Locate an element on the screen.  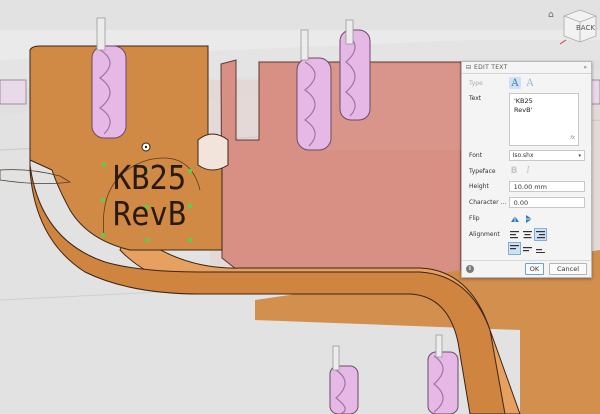
font-label: Font is located at coordinates (476, 155).